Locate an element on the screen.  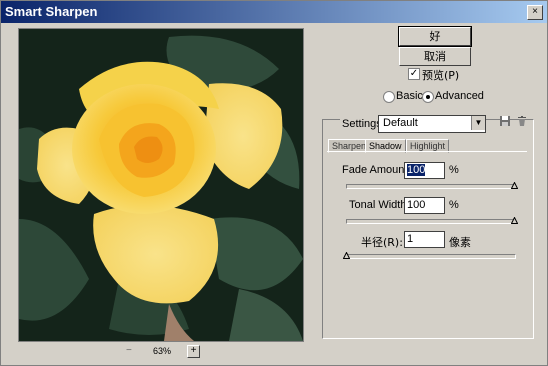
zoom-in-button: + is located at coordinates (193, 351).